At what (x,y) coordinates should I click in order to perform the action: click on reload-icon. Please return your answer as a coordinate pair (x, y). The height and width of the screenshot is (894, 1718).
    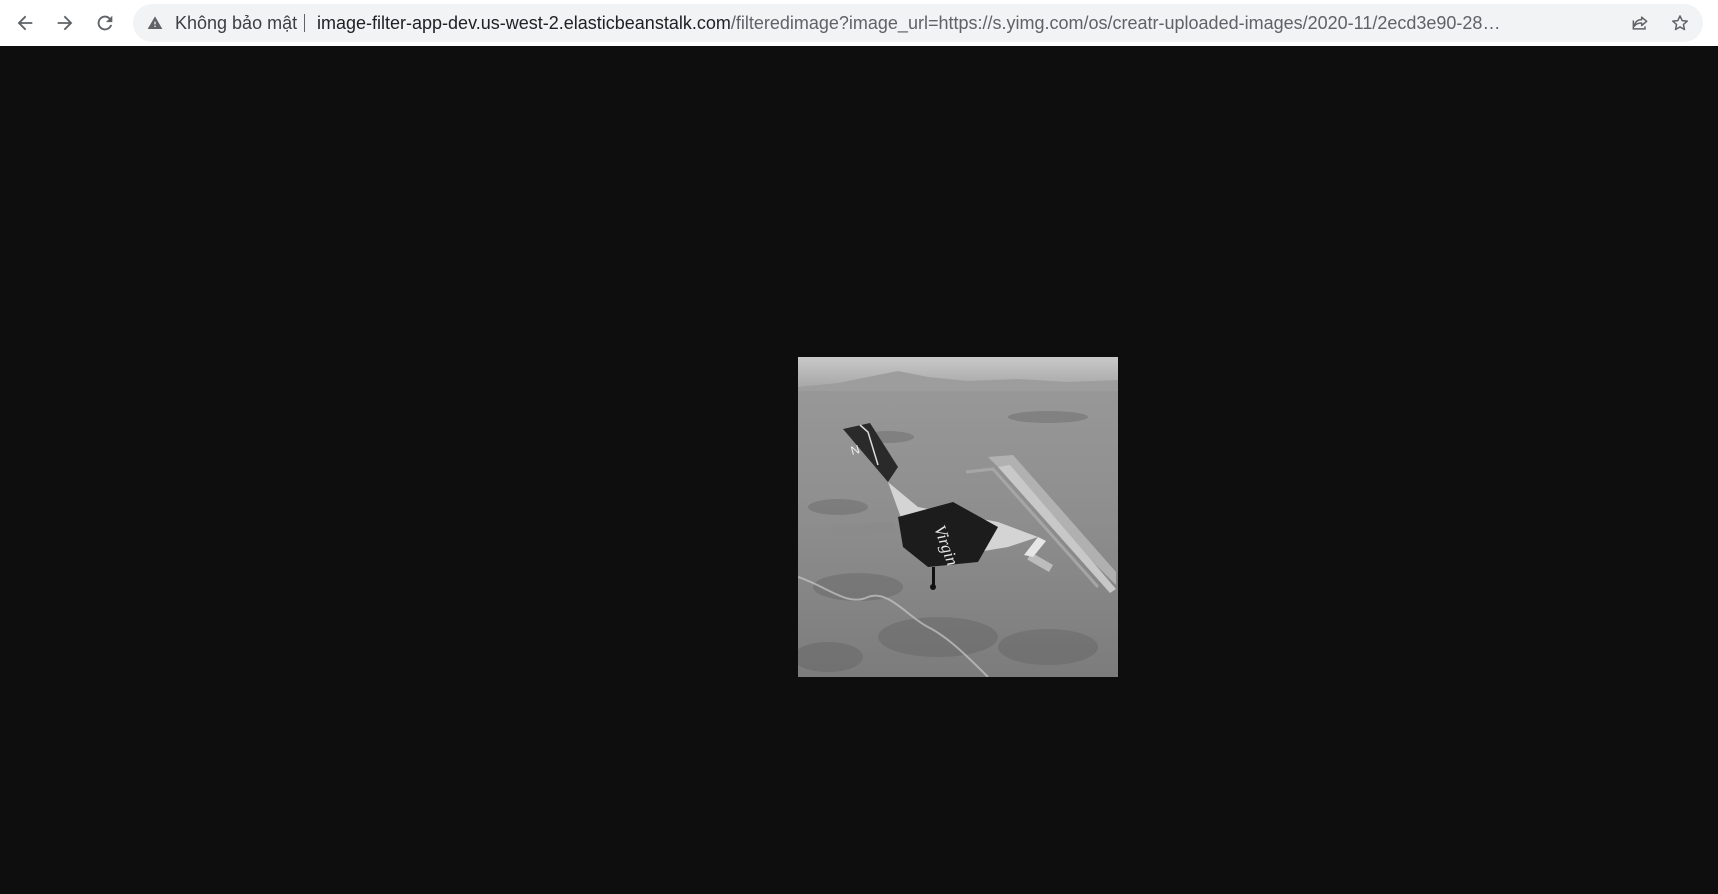
    Looking at the image, I should click on (105, 23).